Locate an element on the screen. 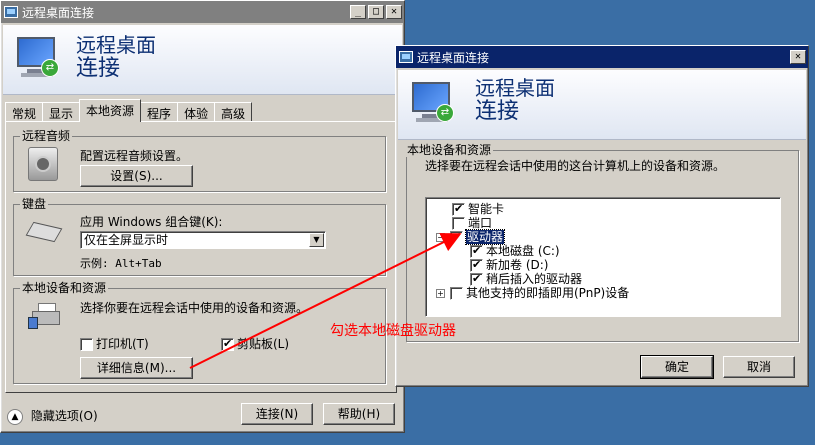 The image size is (815, 445). chevron-down-icon: ▼ is located at coordinates (316, 240).